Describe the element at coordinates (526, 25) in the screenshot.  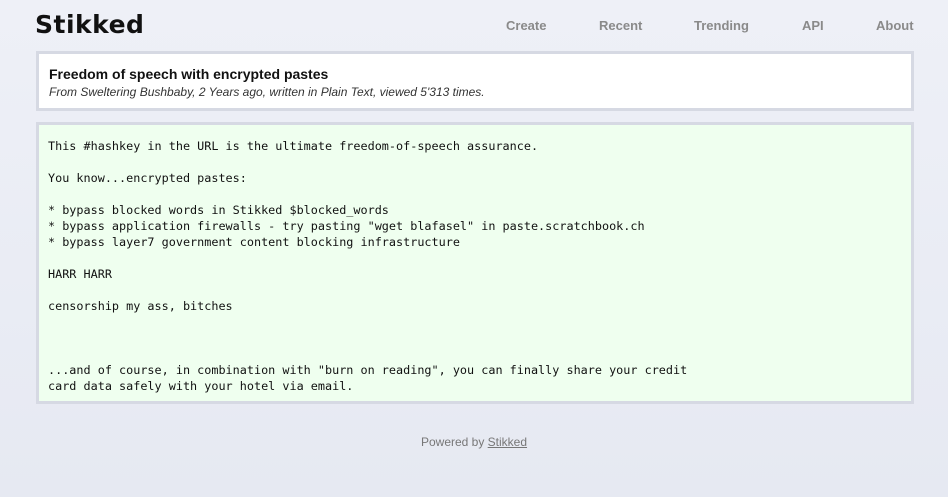
I see `nav-create: Create` at that location.